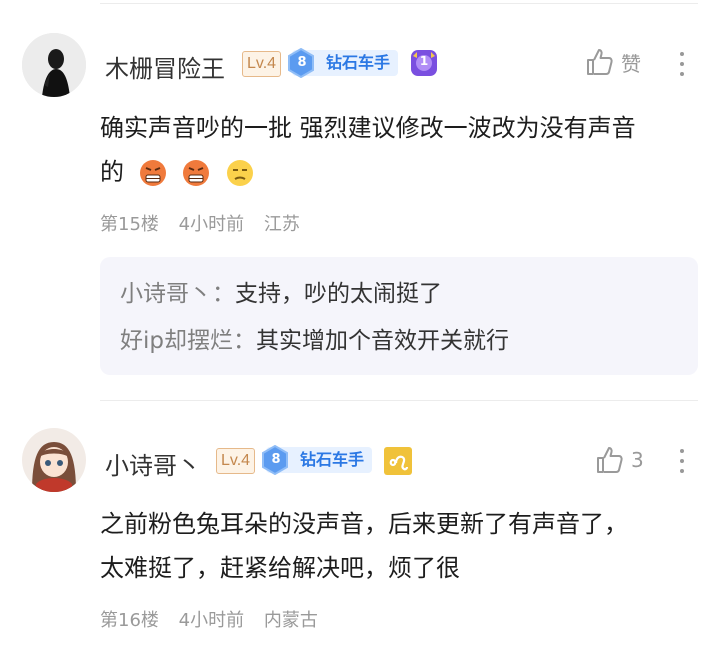  What do you see at coordinates (631, 63) in the screenshot?
I see `like-label: 赞` at bounding box center [631, 63].